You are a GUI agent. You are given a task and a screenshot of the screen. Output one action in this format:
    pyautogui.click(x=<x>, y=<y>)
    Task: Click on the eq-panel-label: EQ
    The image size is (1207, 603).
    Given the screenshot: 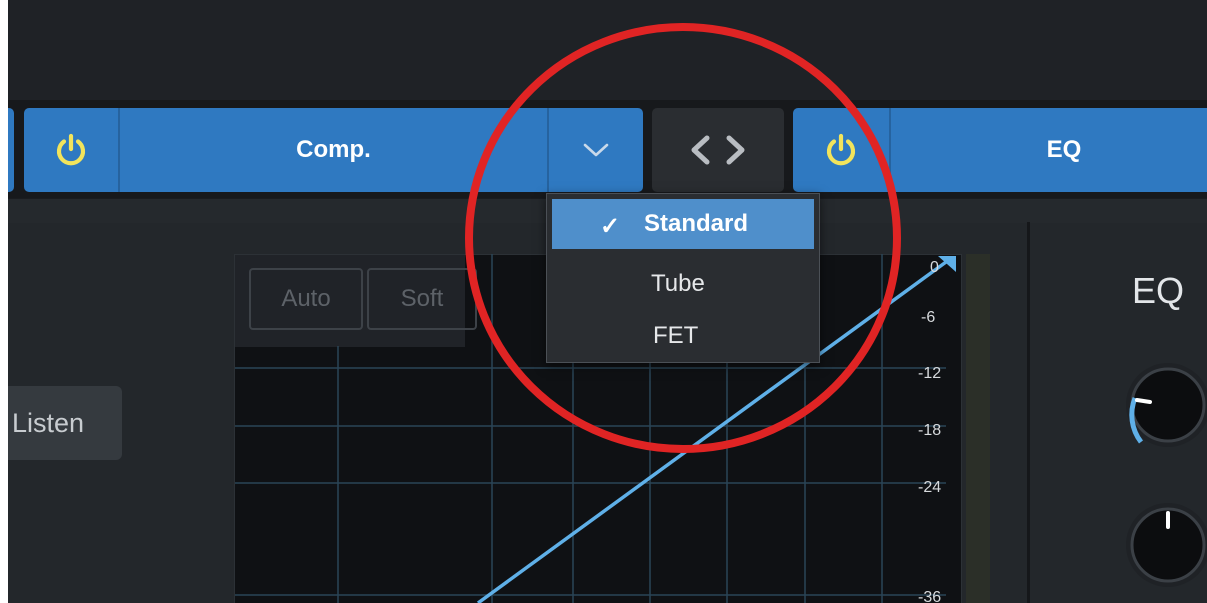 What is the action you would take?
    pyautogui.click(x=1158, y=290)
    